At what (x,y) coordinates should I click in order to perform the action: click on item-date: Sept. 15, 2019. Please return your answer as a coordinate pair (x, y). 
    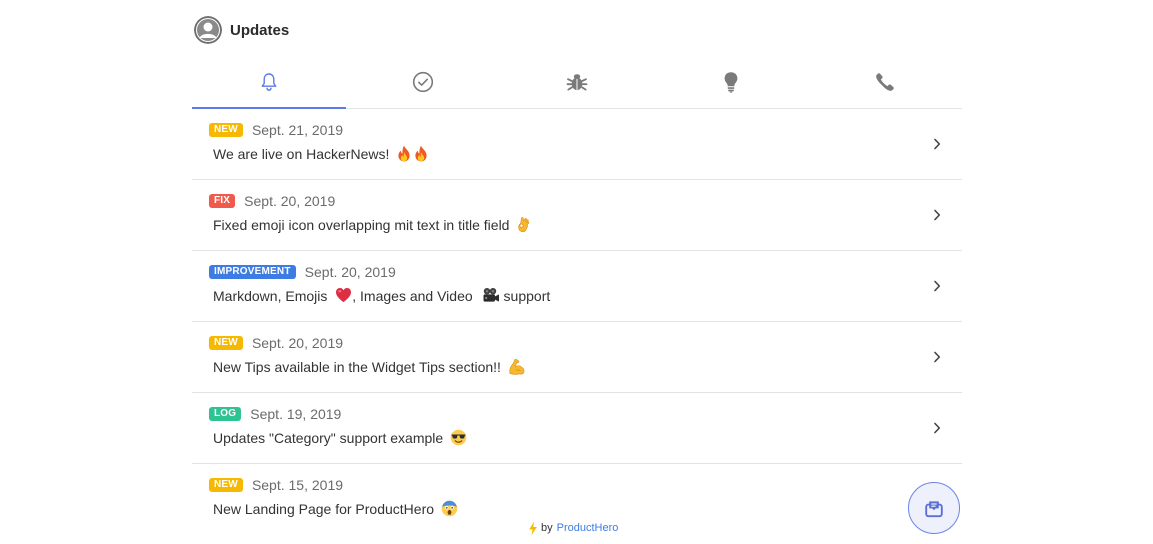
    Looking at the image, I should click on (297, 485).